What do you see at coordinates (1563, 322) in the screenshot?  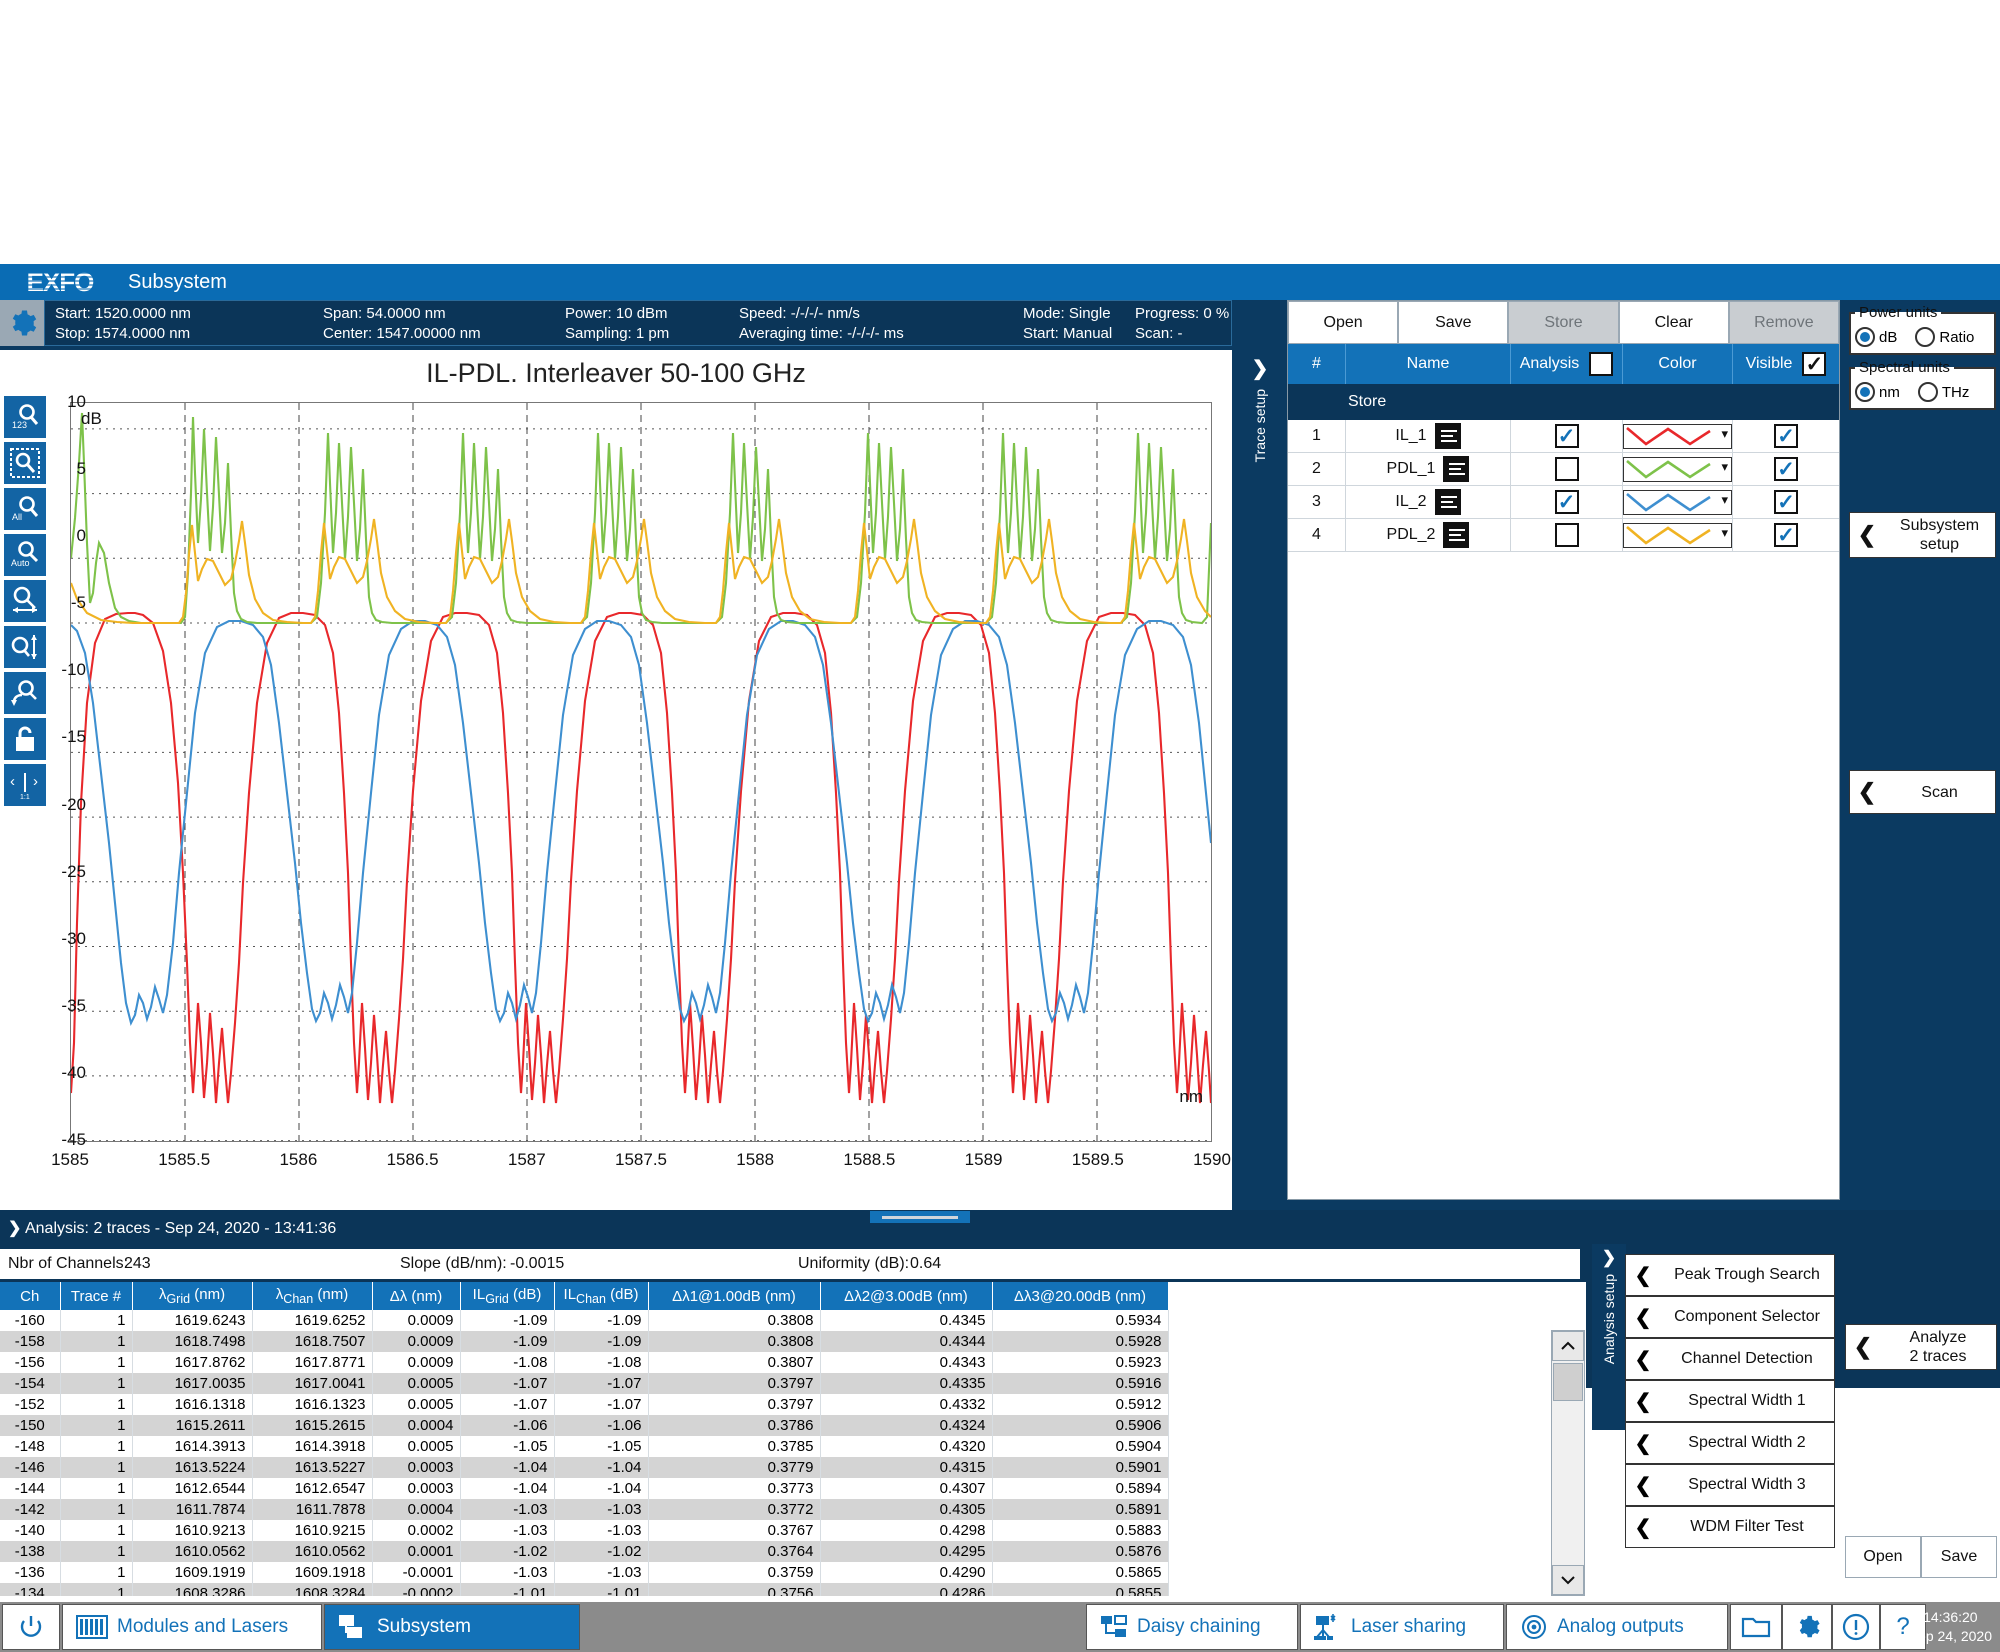 I see `store-trace-button: Store` at bounding box center [1563, 322].